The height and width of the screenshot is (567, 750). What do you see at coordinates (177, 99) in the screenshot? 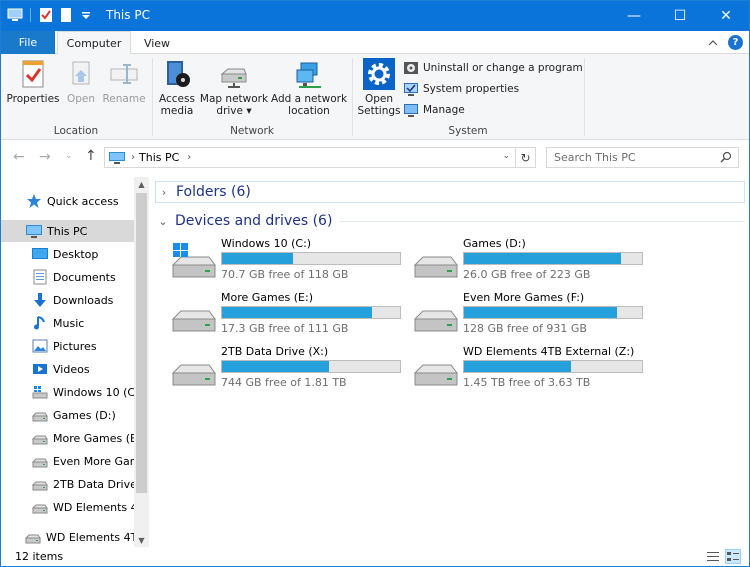
I see `access-media-label: Access` at bounding box center [177, 99].